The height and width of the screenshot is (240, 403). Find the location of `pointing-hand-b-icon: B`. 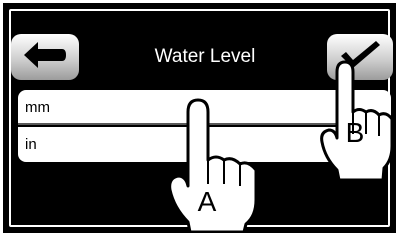

pointing-hand-b-icon: B is located at coordinates (359, 122).